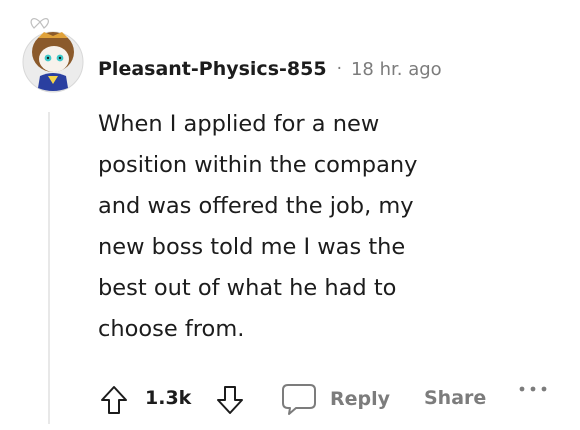 The height and width of the screenshot is (430, 580). I want to click on comment-line: best out of what he had to, so click(247, 288).